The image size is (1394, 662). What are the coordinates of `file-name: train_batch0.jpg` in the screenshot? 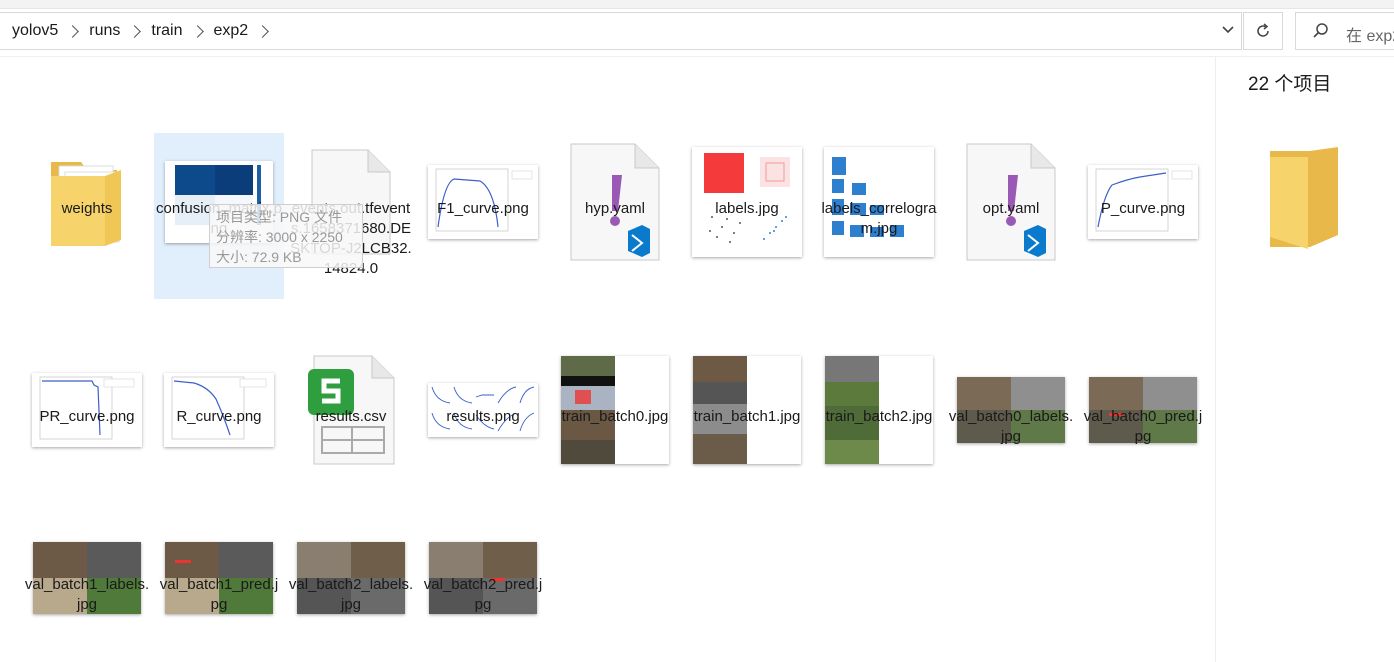 It's located at (615, 416).